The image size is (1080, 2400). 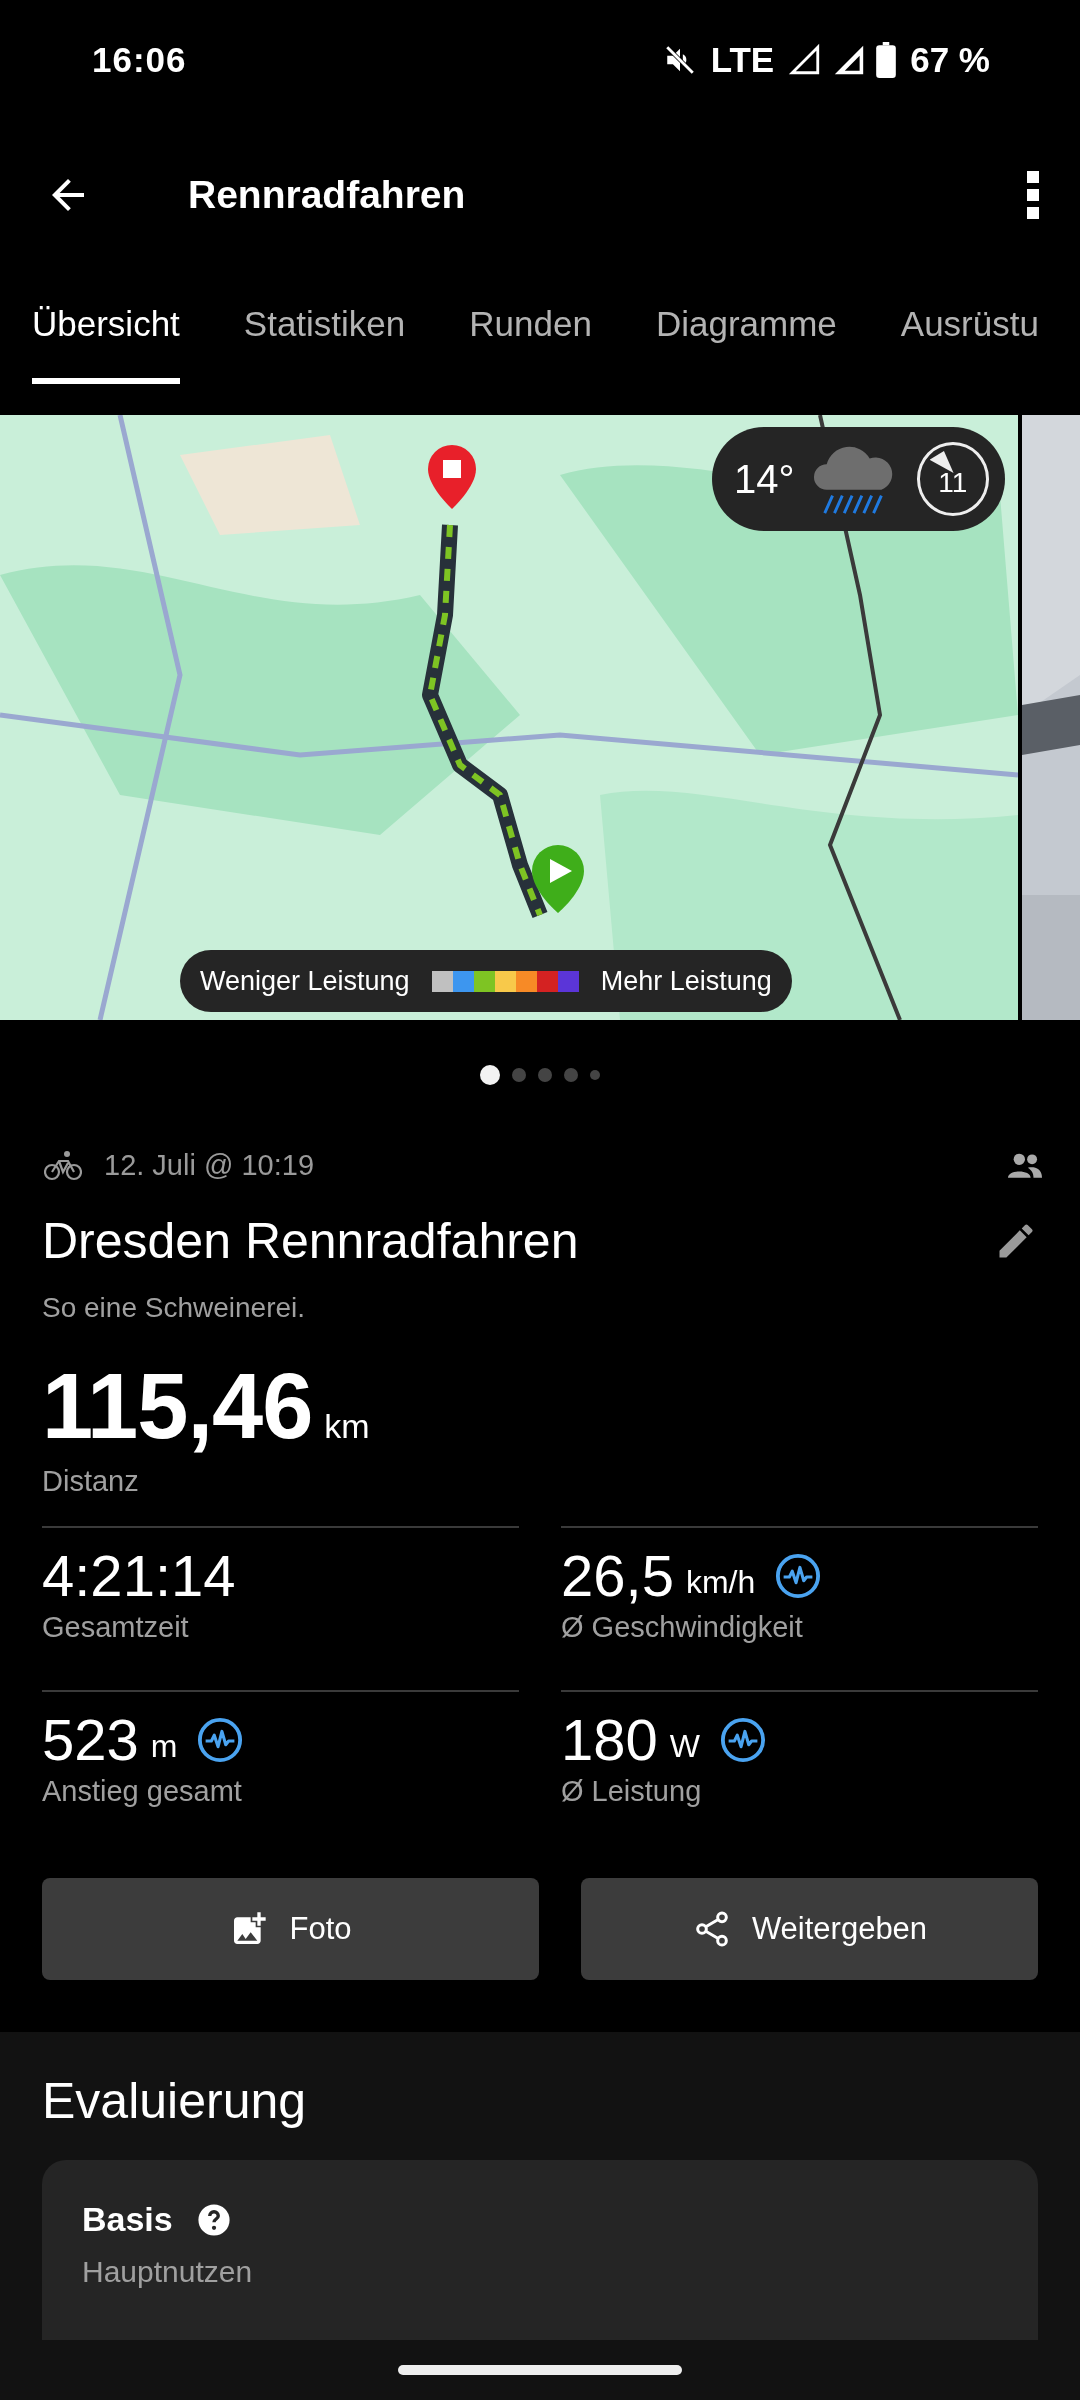 I want to click on screen-title: Rennradfahren, so click(x=327, y=195).